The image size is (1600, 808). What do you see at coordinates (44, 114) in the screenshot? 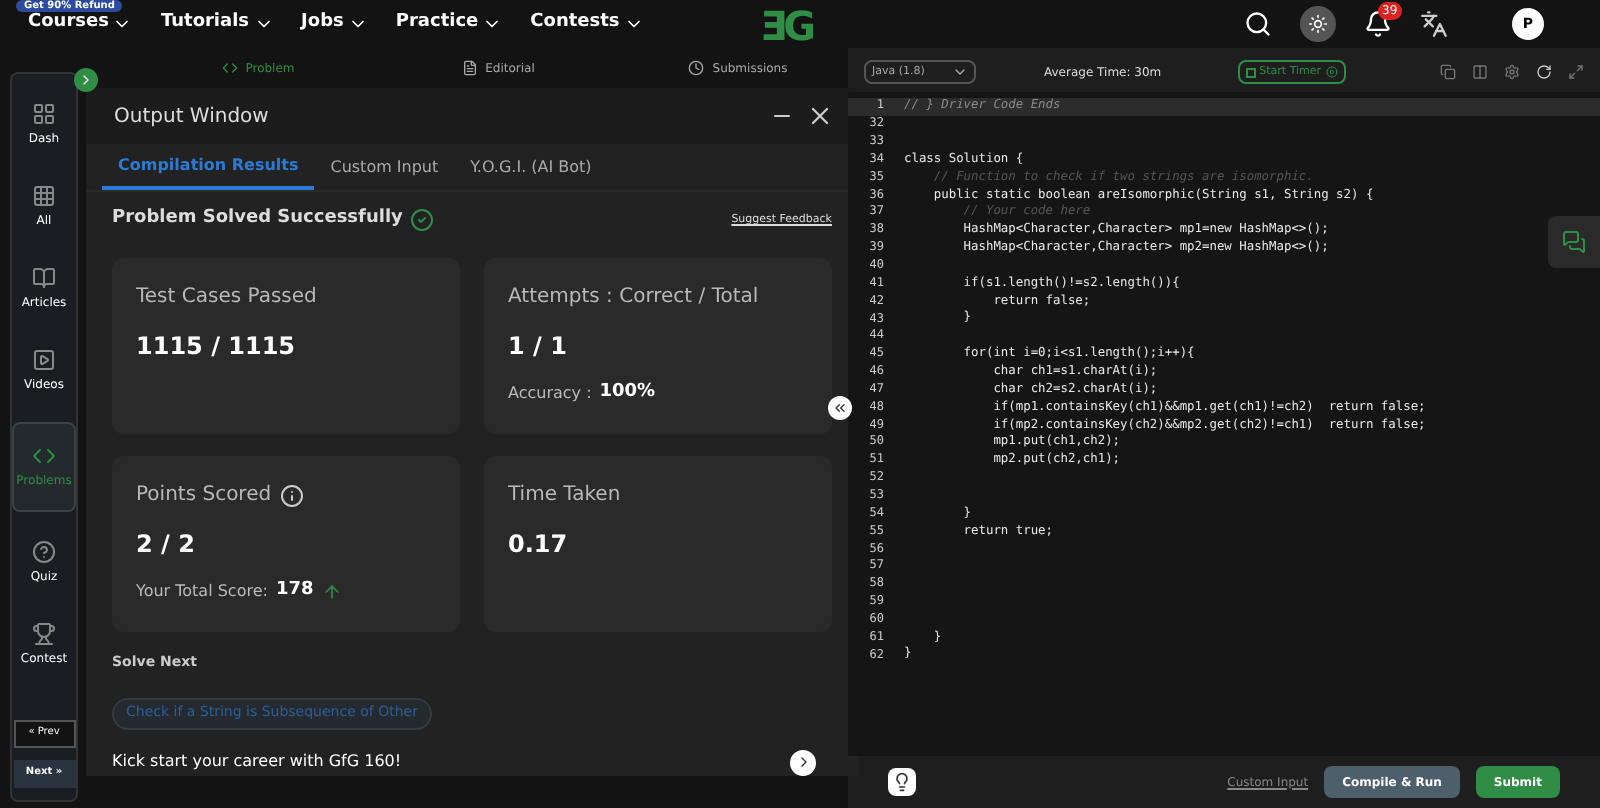
I see `grid-icon` at bounding box center [44, 114].